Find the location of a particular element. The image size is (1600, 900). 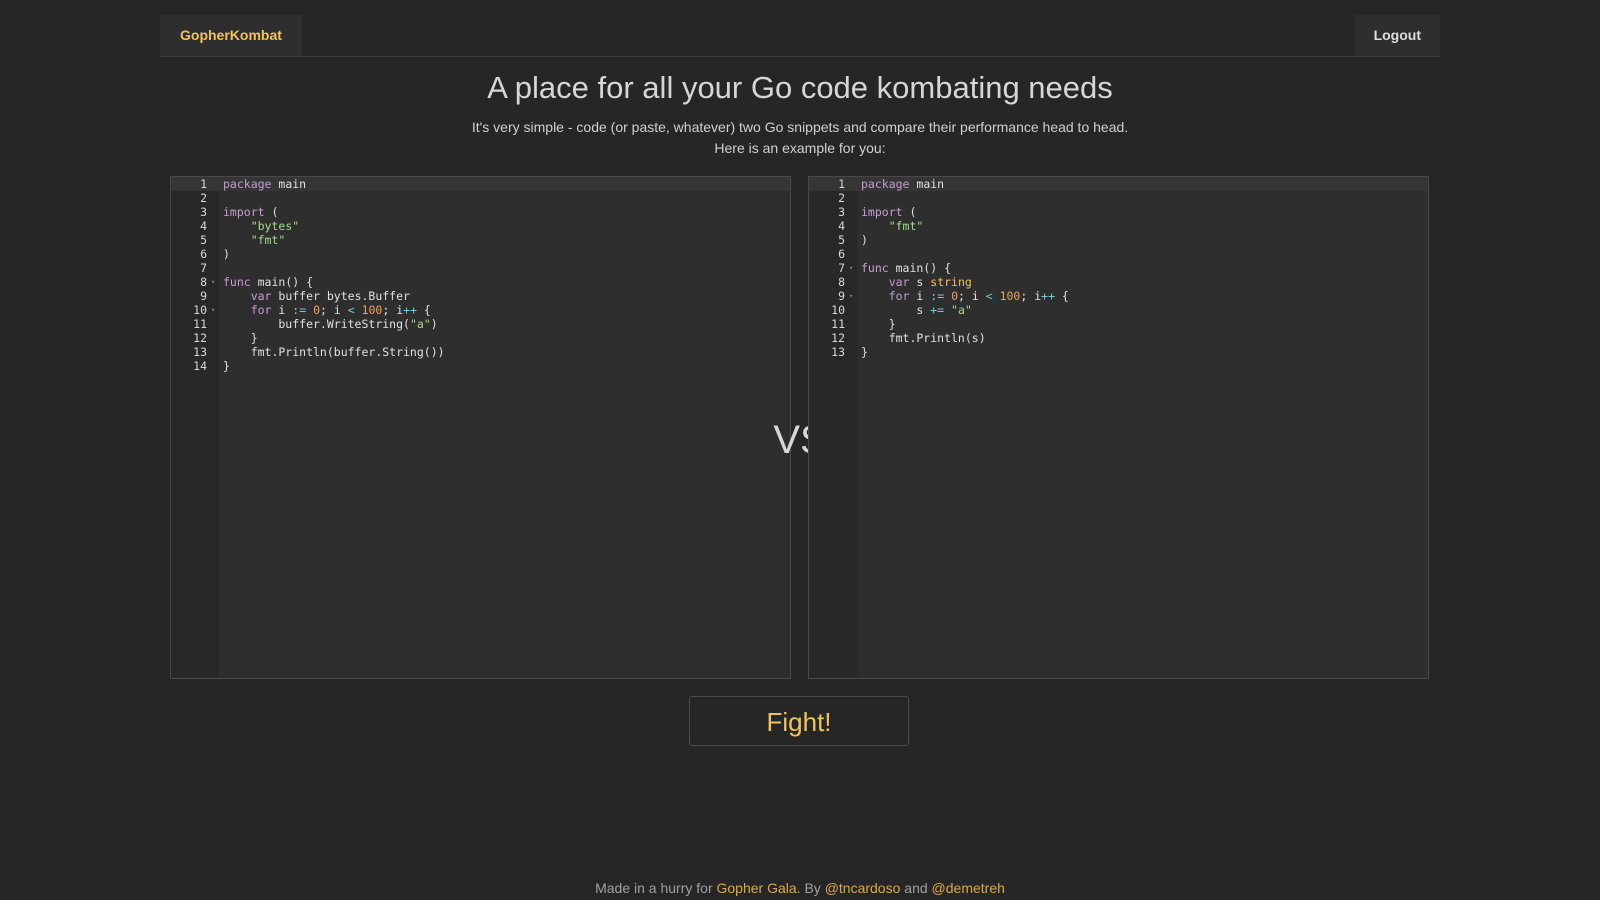

code-line: 7 ▾ func main() { is located at coordinates (1118, 268).